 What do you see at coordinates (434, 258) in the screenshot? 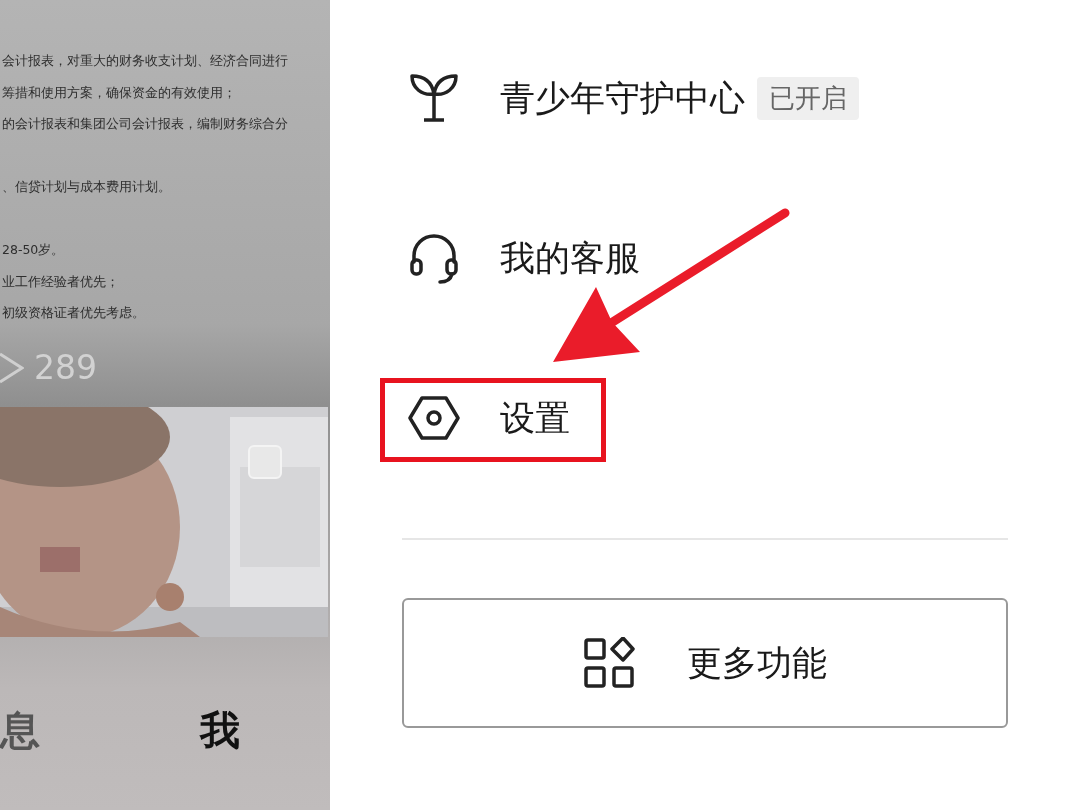
I see `headset-icon` at bounding box center [434, 258].